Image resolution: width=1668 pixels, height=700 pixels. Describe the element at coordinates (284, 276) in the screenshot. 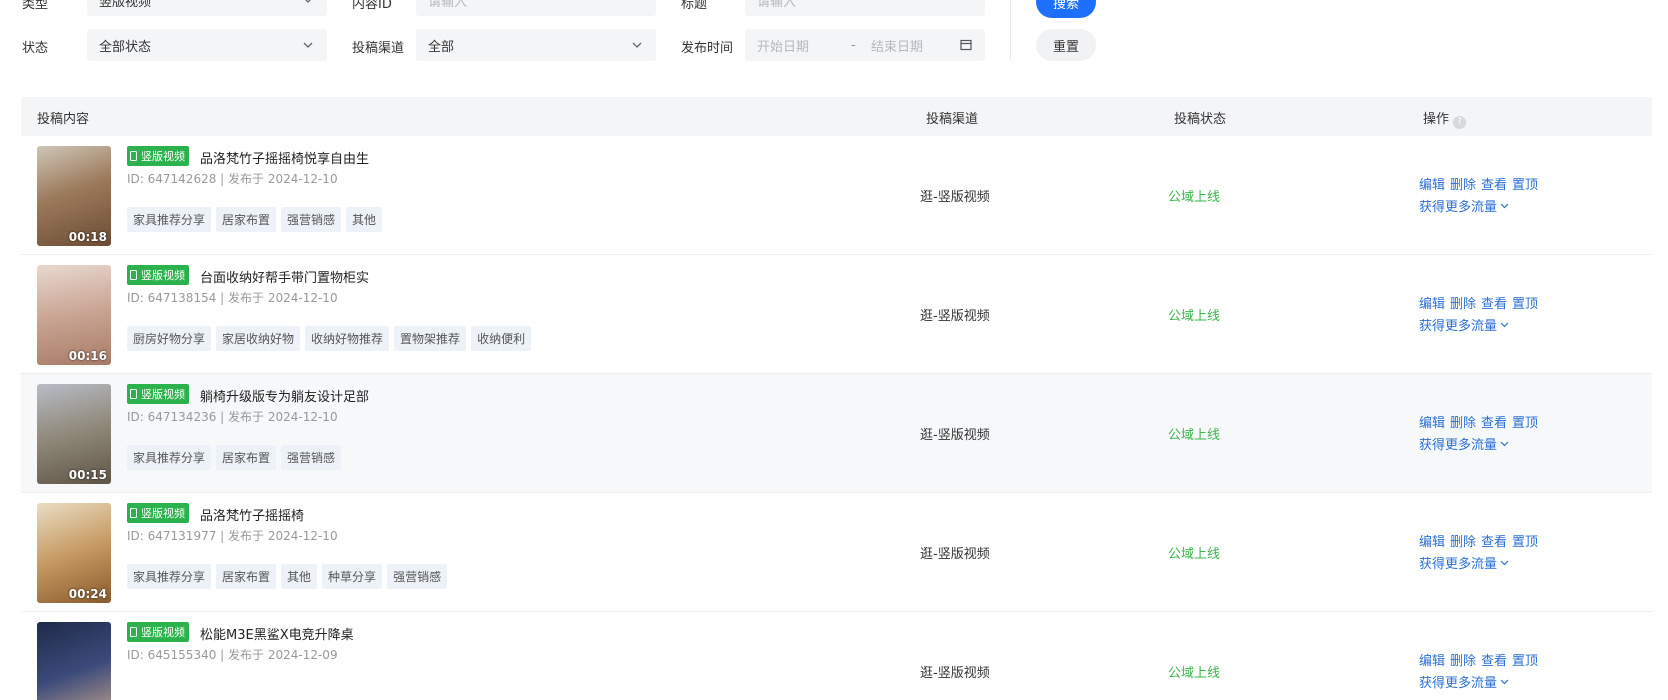

I see `video-title: 台面收纳好帮手带门置物柜实` at that location.